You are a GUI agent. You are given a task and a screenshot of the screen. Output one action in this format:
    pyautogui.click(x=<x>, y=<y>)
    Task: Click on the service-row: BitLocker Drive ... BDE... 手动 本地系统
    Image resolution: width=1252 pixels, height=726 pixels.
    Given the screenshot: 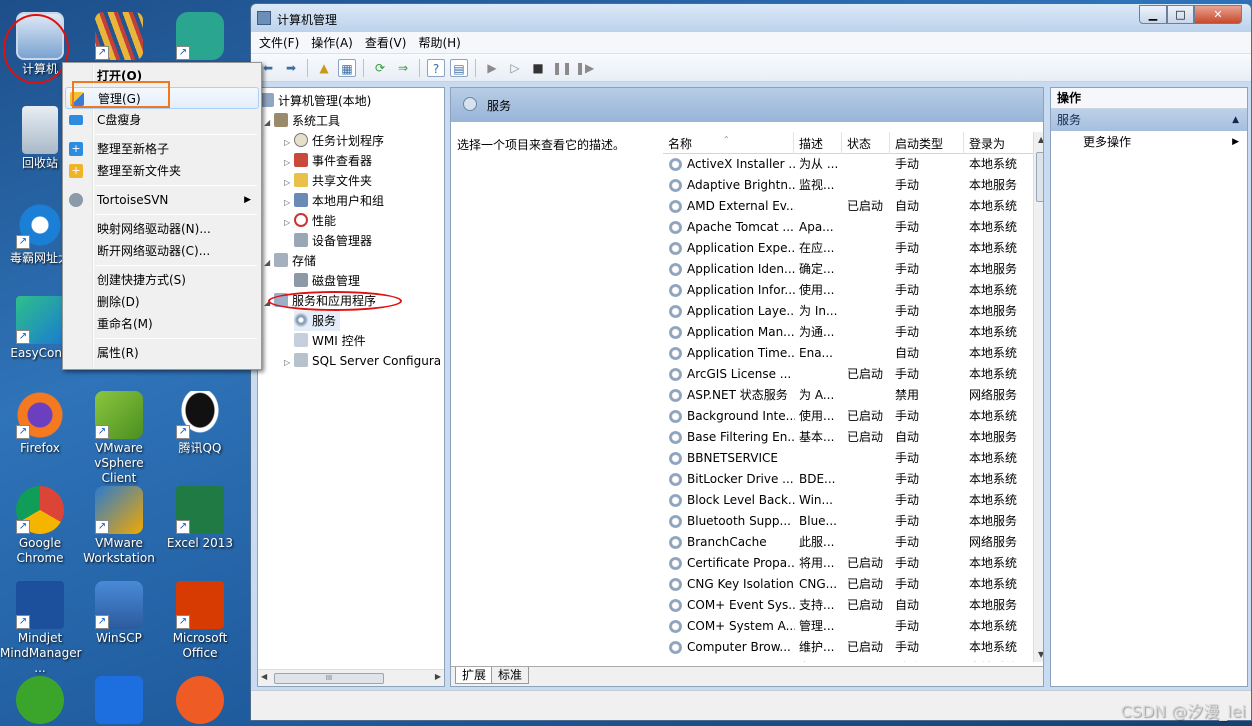 What is the action you would take?
    pyautogui.click(x=848, y=479)
    